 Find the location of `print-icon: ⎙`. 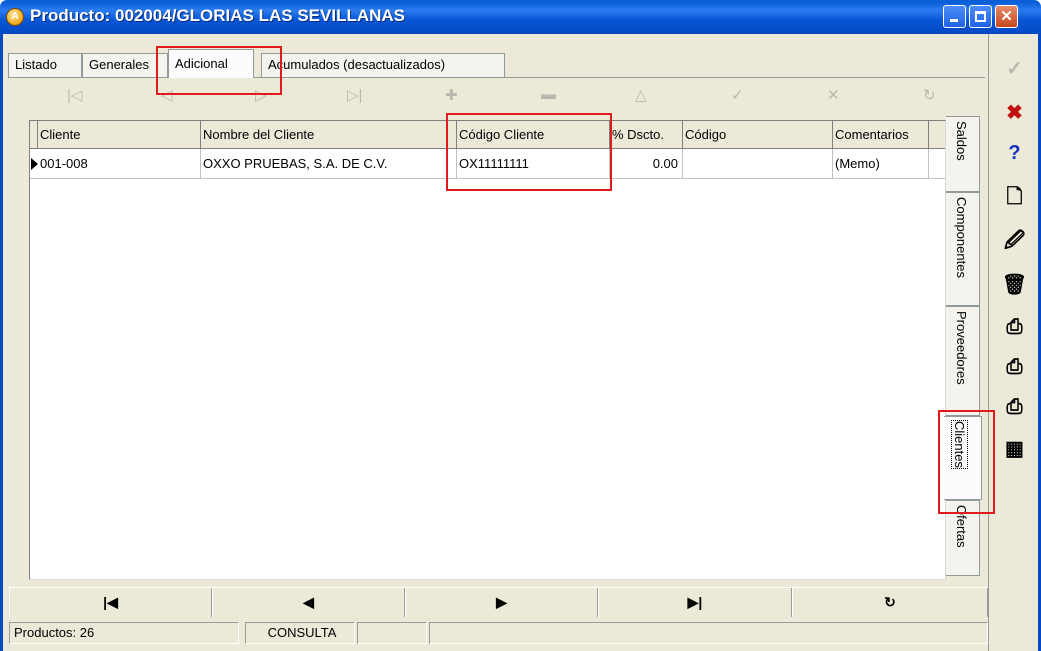

print-icon: ⎙ is located at coordinates (1014, 327).